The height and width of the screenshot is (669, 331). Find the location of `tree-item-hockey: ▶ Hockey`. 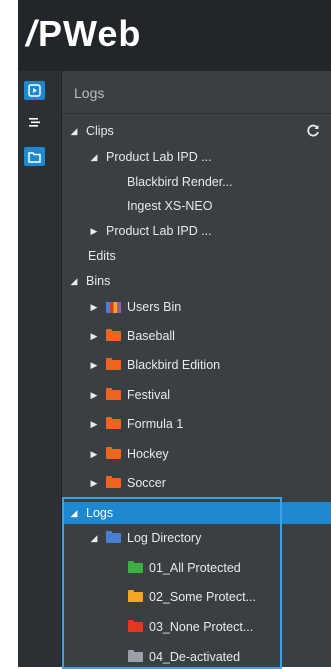

tree-item-hockey: ▶ Hockey is located at coordinates (196, 454).